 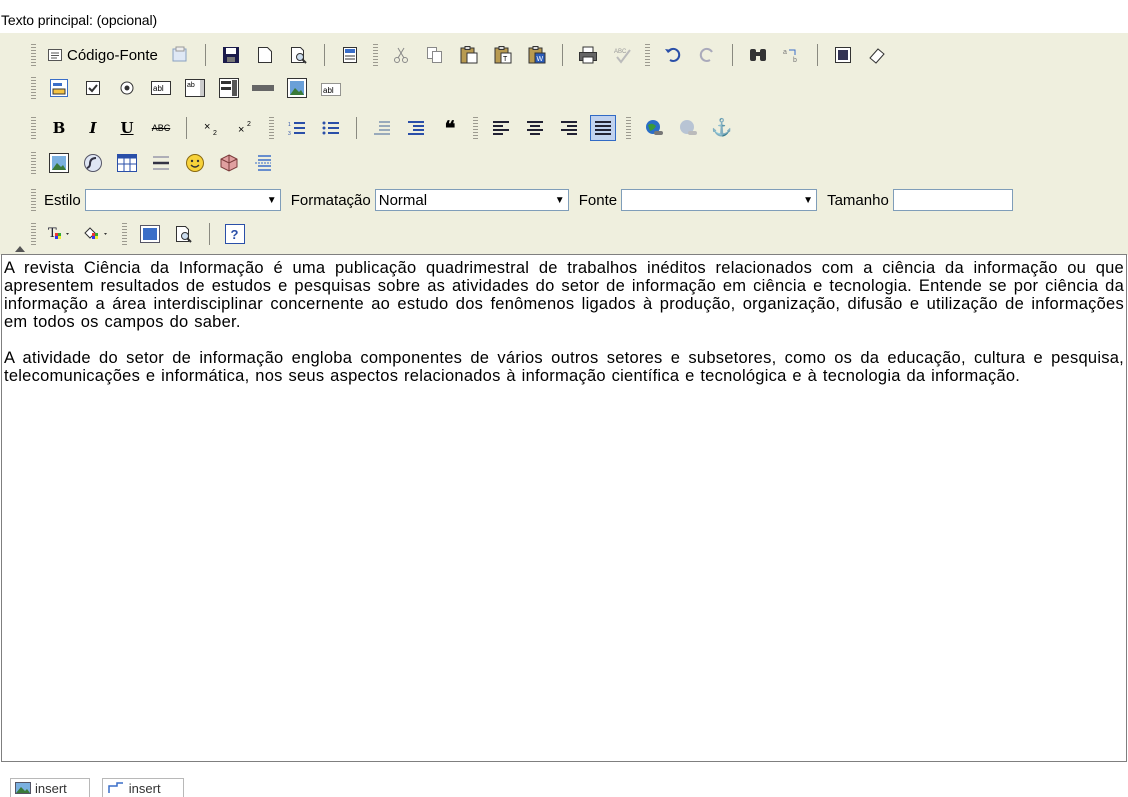 I want to click on undo-button, so click(x=673, y=55).